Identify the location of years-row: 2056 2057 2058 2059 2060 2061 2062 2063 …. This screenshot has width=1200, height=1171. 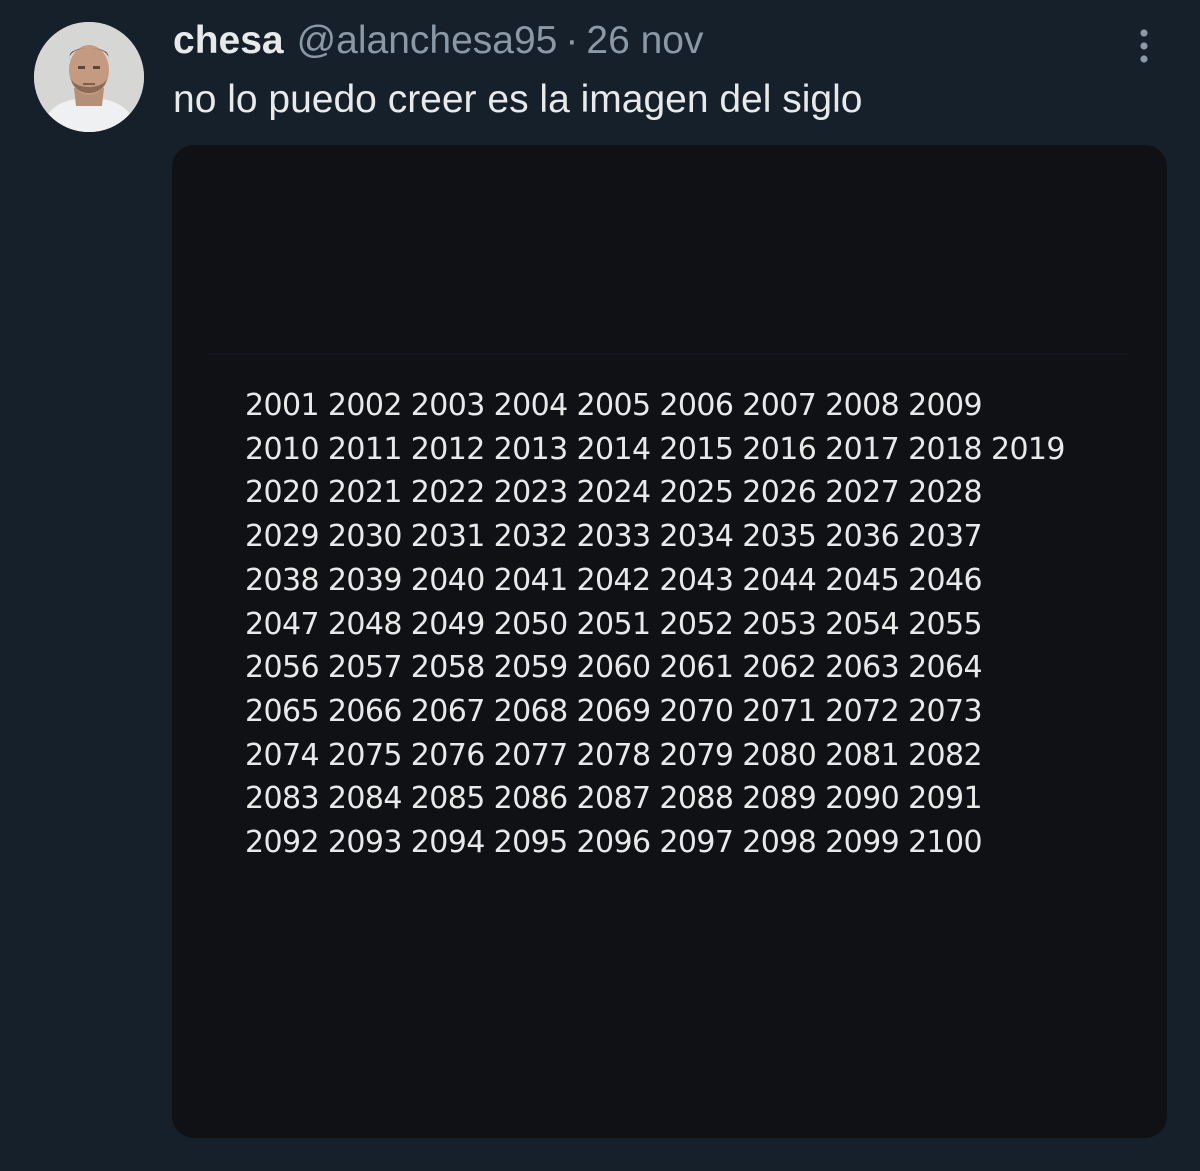
(614, 668).